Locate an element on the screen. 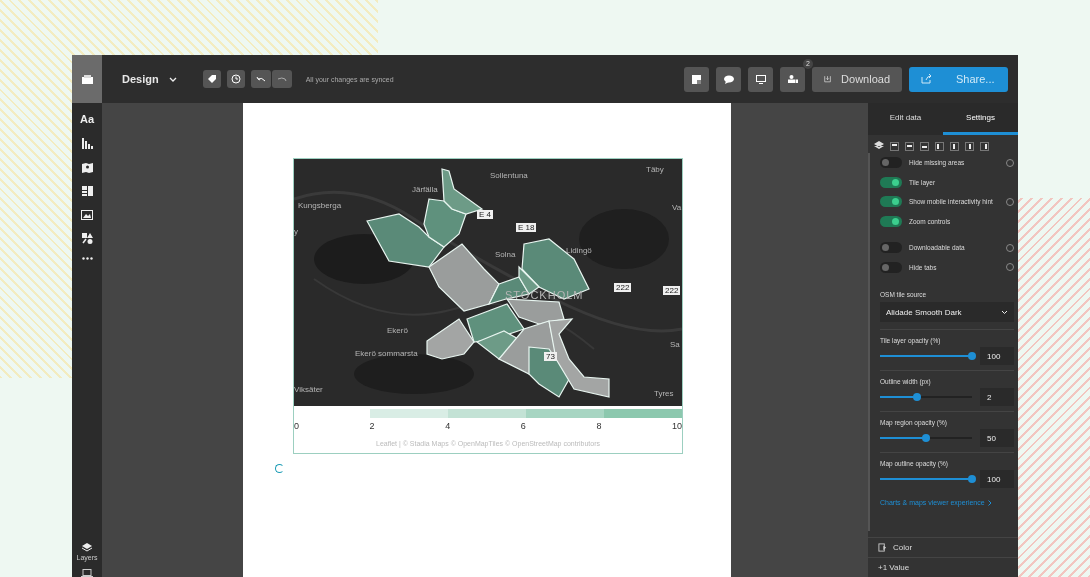 The width and height of the screenshot is (1090, 577). shapes-icon is located at coordinates (87, 238).